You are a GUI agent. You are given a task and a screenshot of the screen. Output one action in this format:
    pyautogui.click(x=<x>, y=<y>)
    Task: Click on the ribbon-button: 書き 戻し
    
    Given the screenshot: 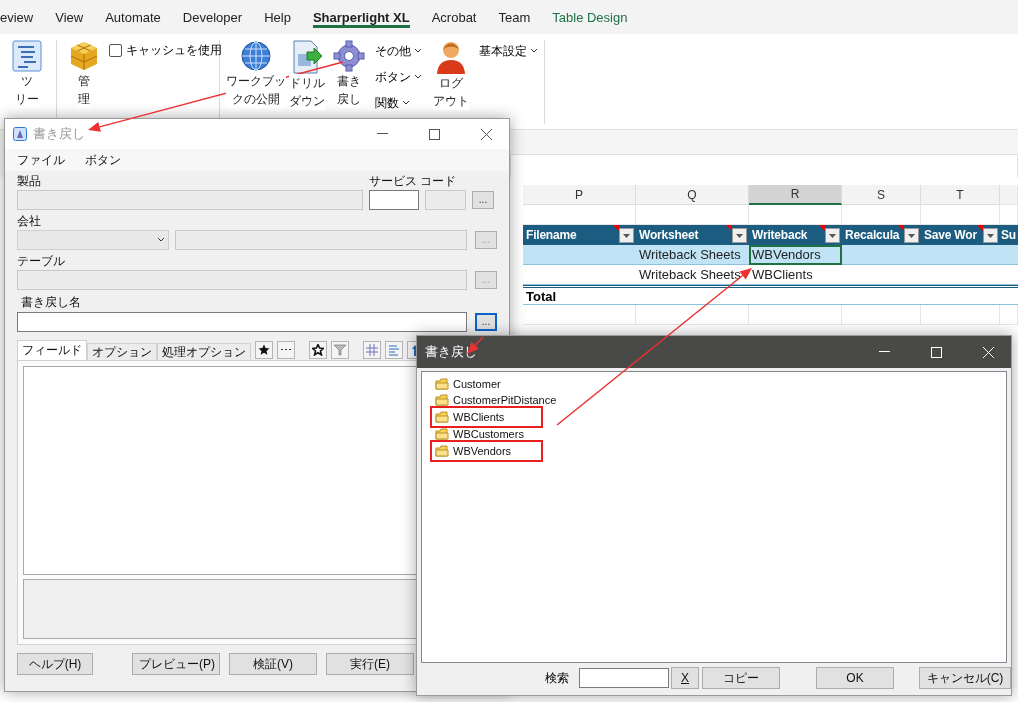 What is the action you would take?
    pyautogui.click(x=349, y=74)
    